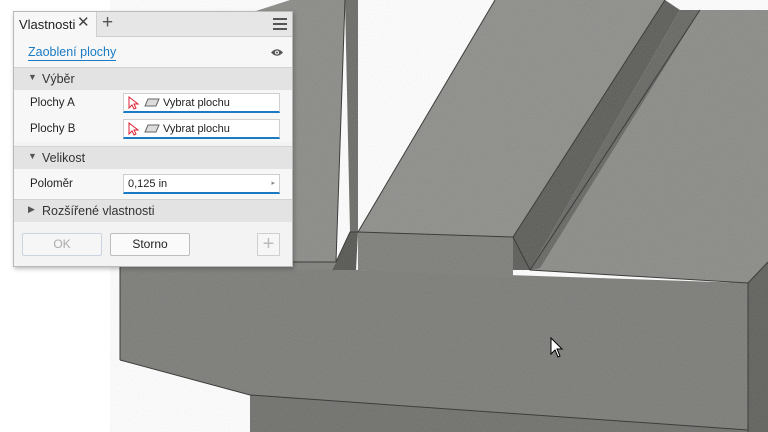 This screenshot has width=768, height=432. What do you see at coordinates (31, 209) in the screenshot?
I see `expand-arrow-icon: ▶` at bounding box center [31, 209].